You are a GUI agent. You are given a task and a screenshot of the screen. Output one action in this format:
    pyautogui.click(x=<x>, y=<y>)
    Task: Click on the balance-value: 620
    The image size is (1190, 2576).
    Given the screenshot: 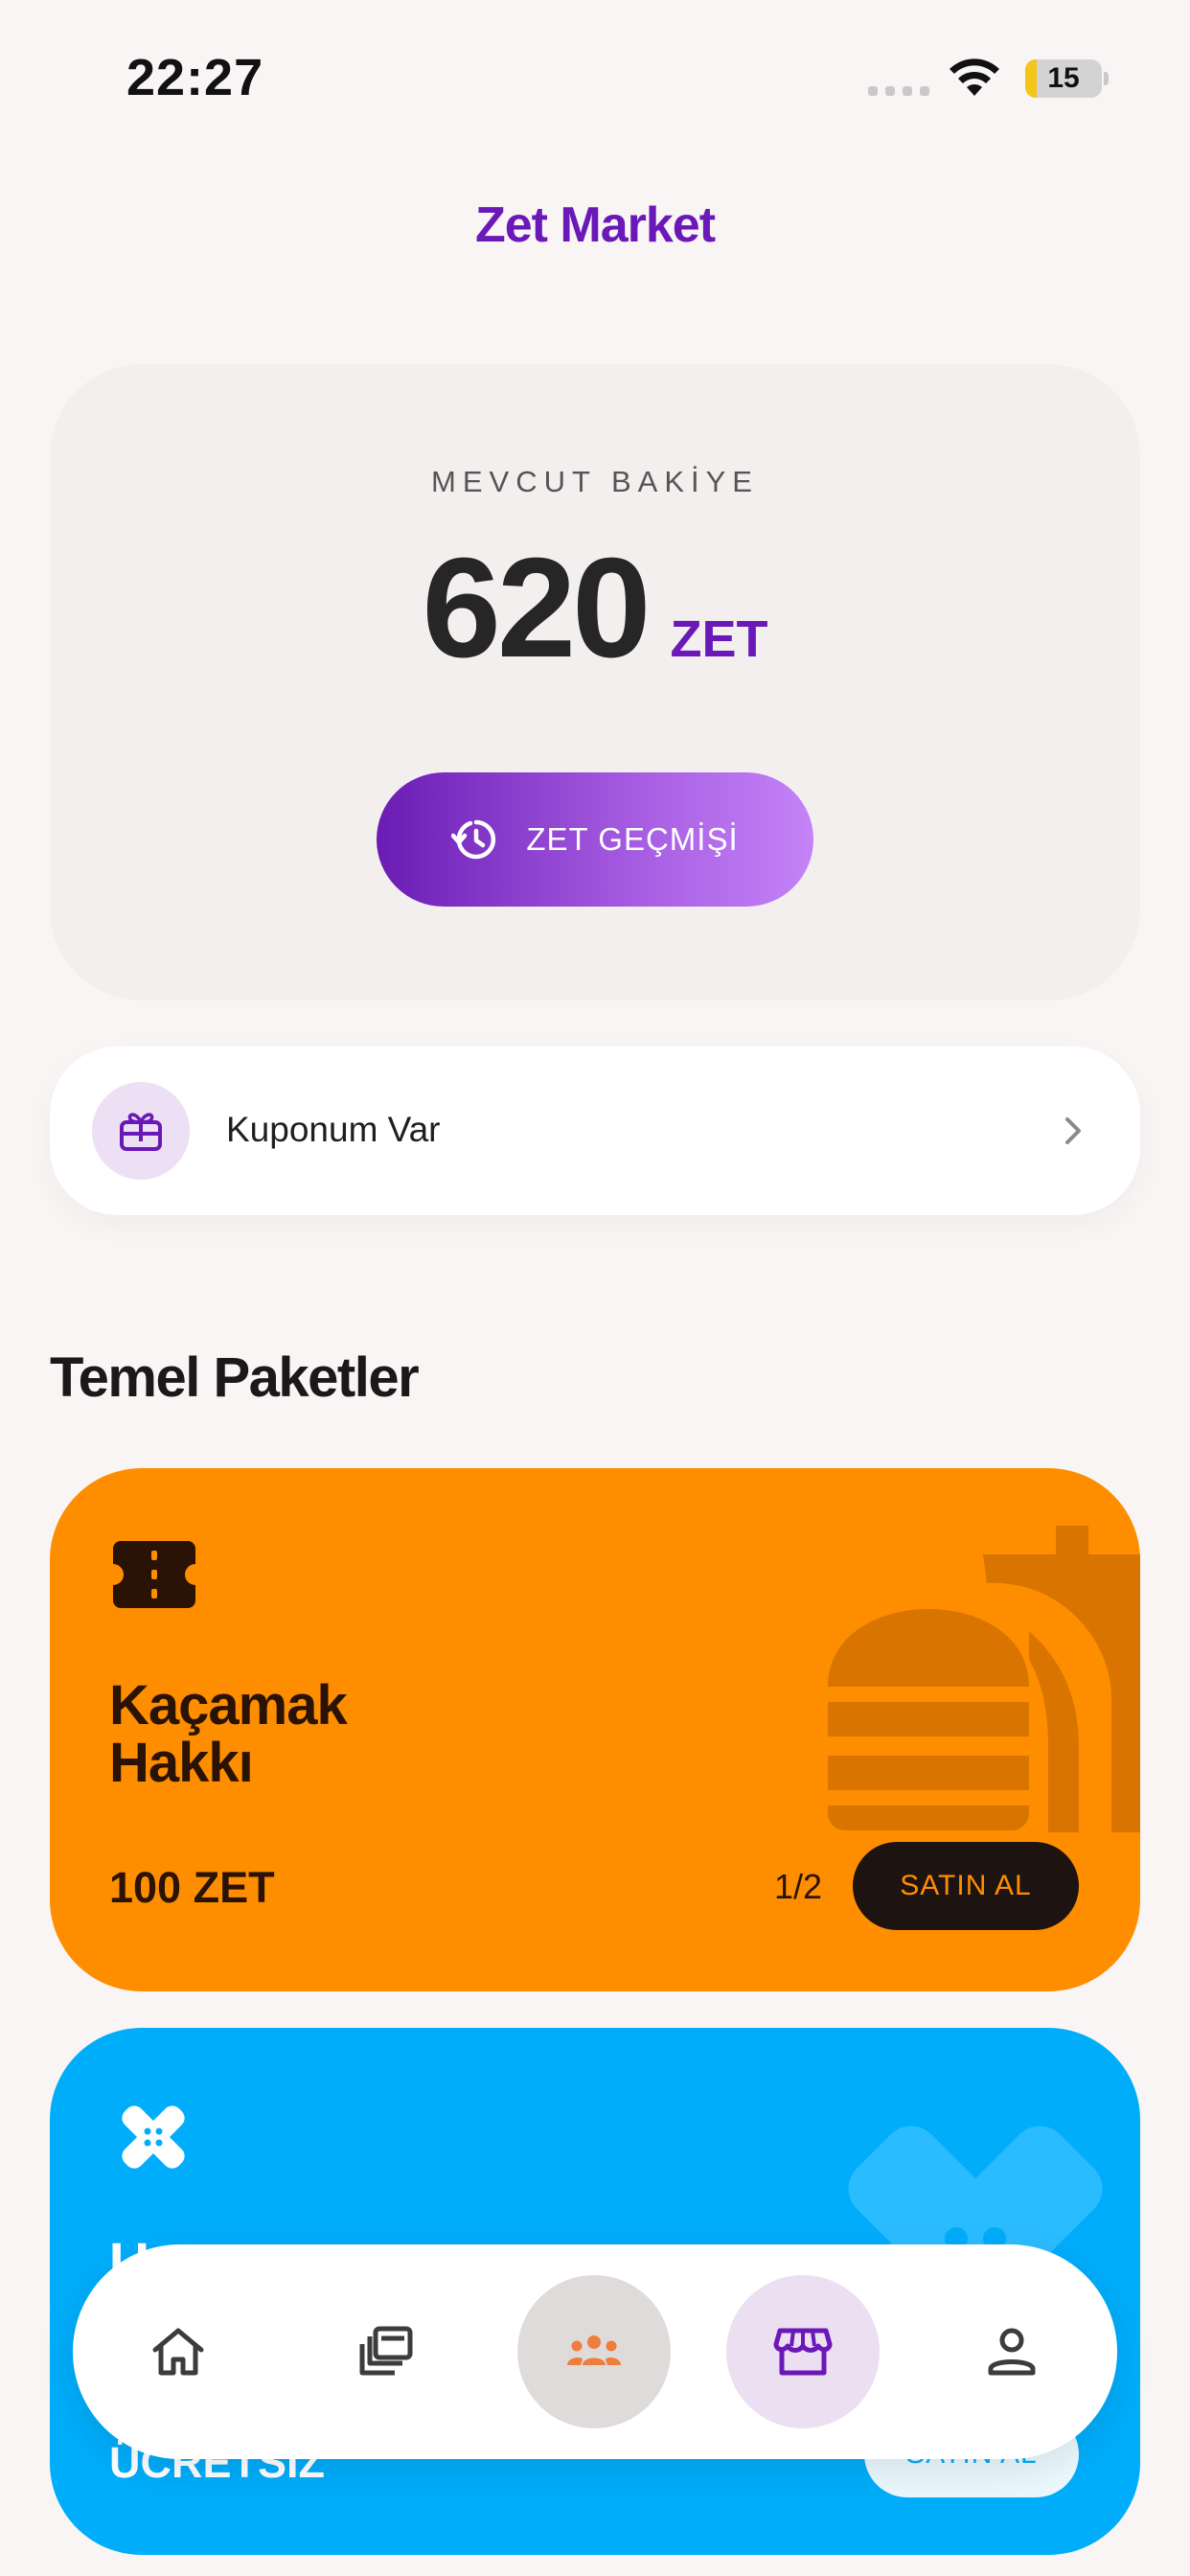 What is the action you would take?
    pyautogui.click(x=537, y=608)
    